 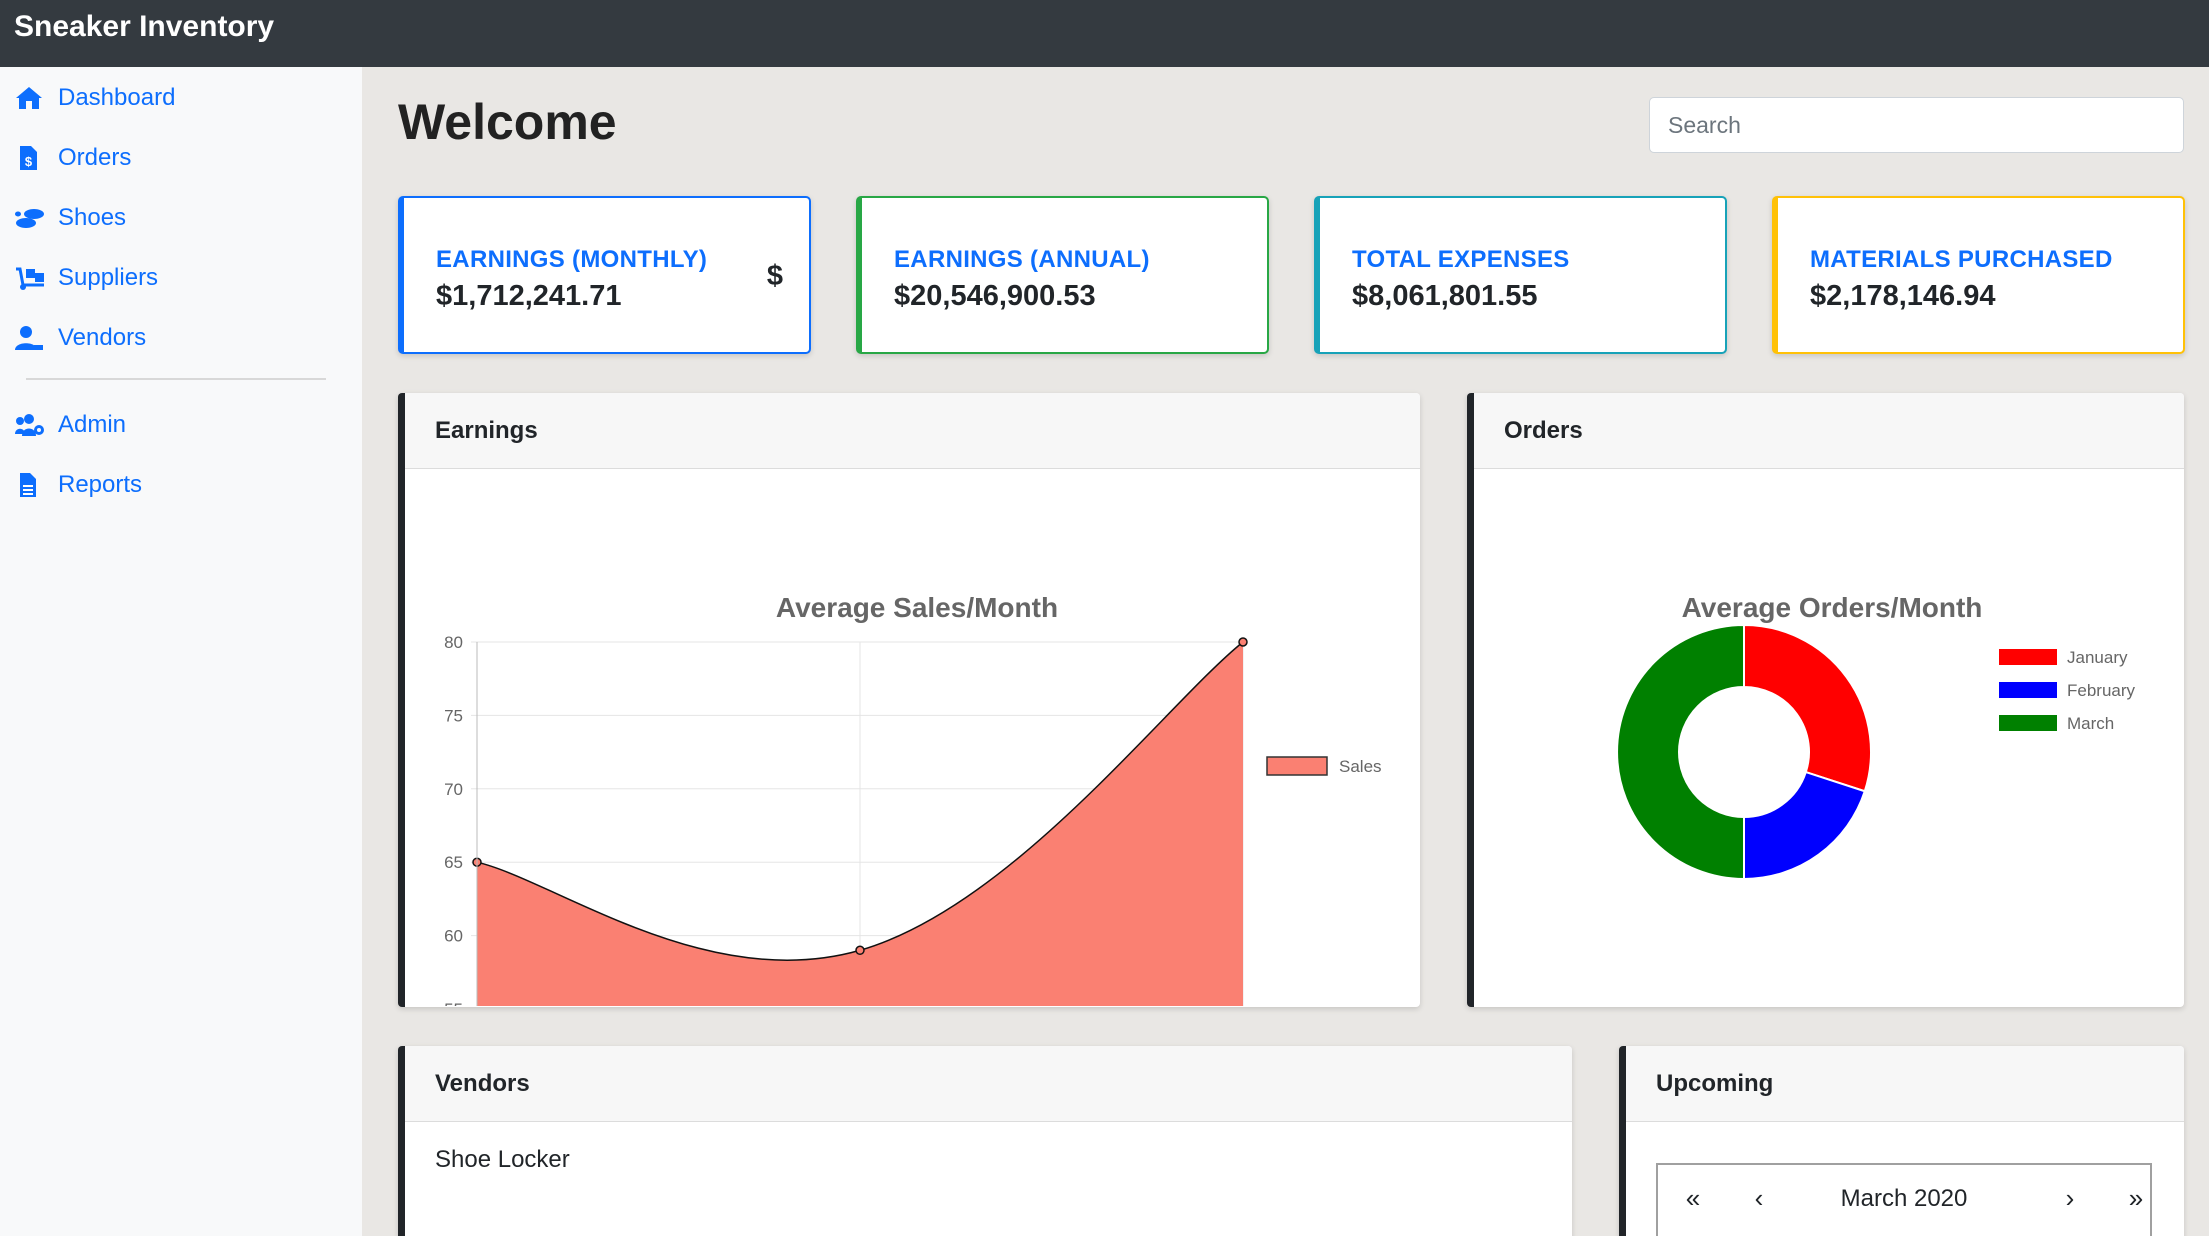 I want to click on chart-series, so click(x=1744, y=752).